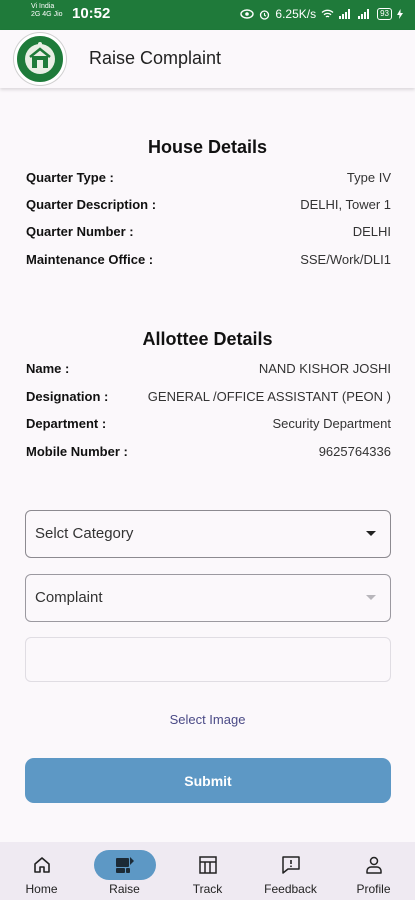  What do you see at coordinates (70, 177) in the screenshot?
I see `row-label: Quarter Type :` at bounding box center [70, 177].